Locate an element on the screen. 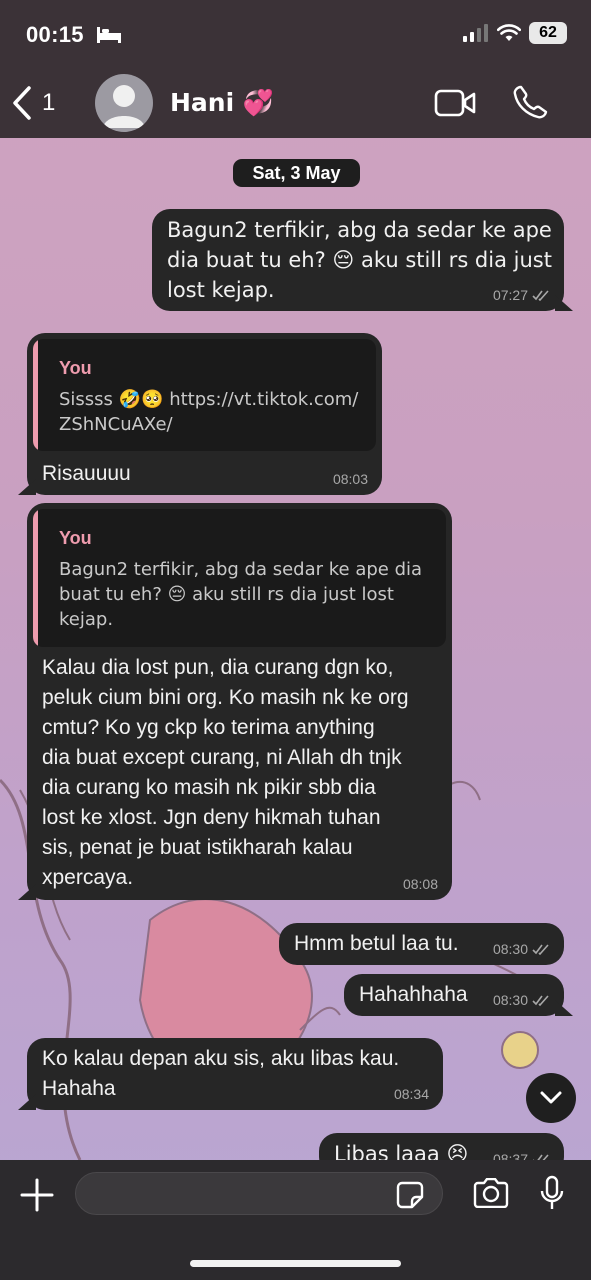 Image resolution: width=591 pixels, height=1280 pixels. sleep-focus-icon is located at coordinates (109, 35).